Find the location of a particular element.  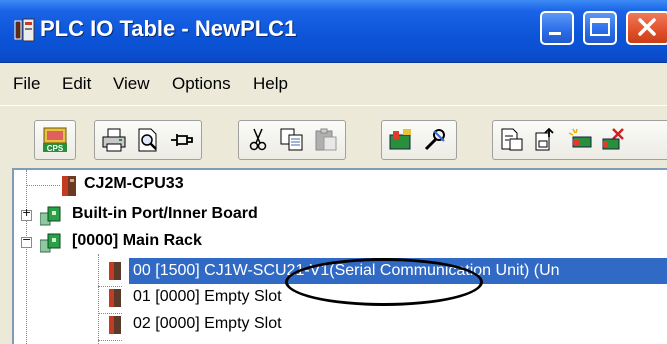

toolbar-group-print is located at coordinates (148, 140).